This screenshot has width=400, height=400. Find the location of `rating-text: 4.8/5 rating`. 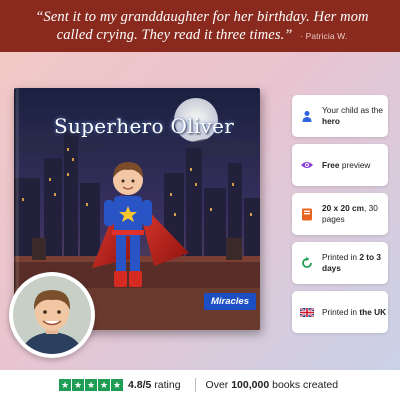

rating-text: 4.8/5 rating is located at coordinates (154, 385).